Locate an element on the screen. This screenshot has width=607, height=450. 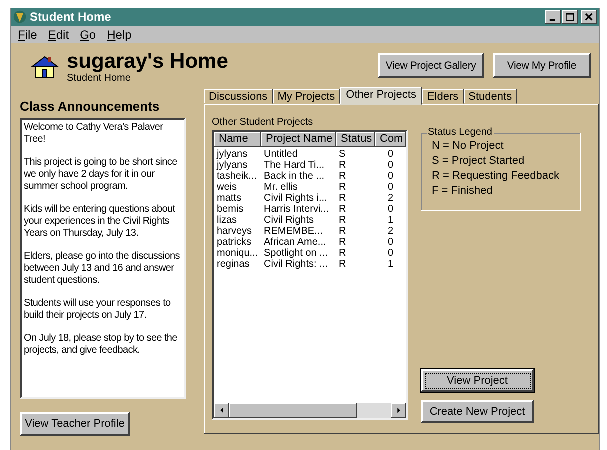
right-arrow-icon is located at coordinates (398, 410).